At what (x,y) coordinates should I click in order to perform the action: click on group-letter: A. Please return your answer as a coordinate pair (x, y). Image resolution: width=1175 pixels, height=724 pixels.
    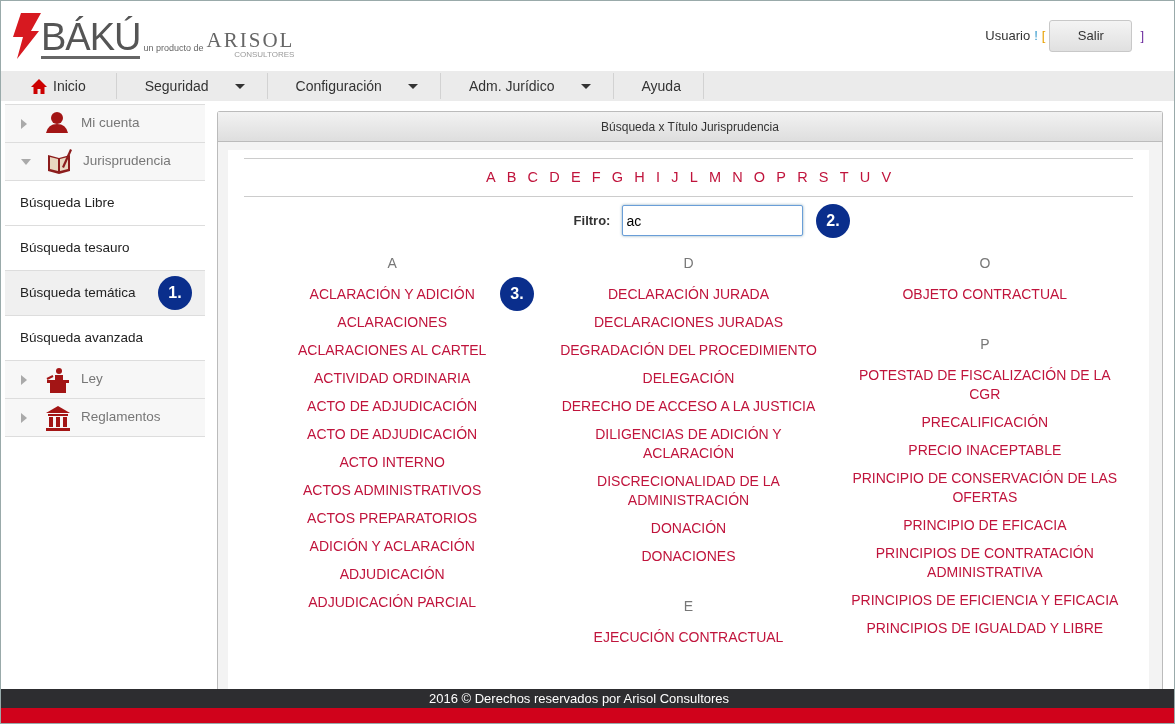
    Looking at the image, I should click on (392, 263).